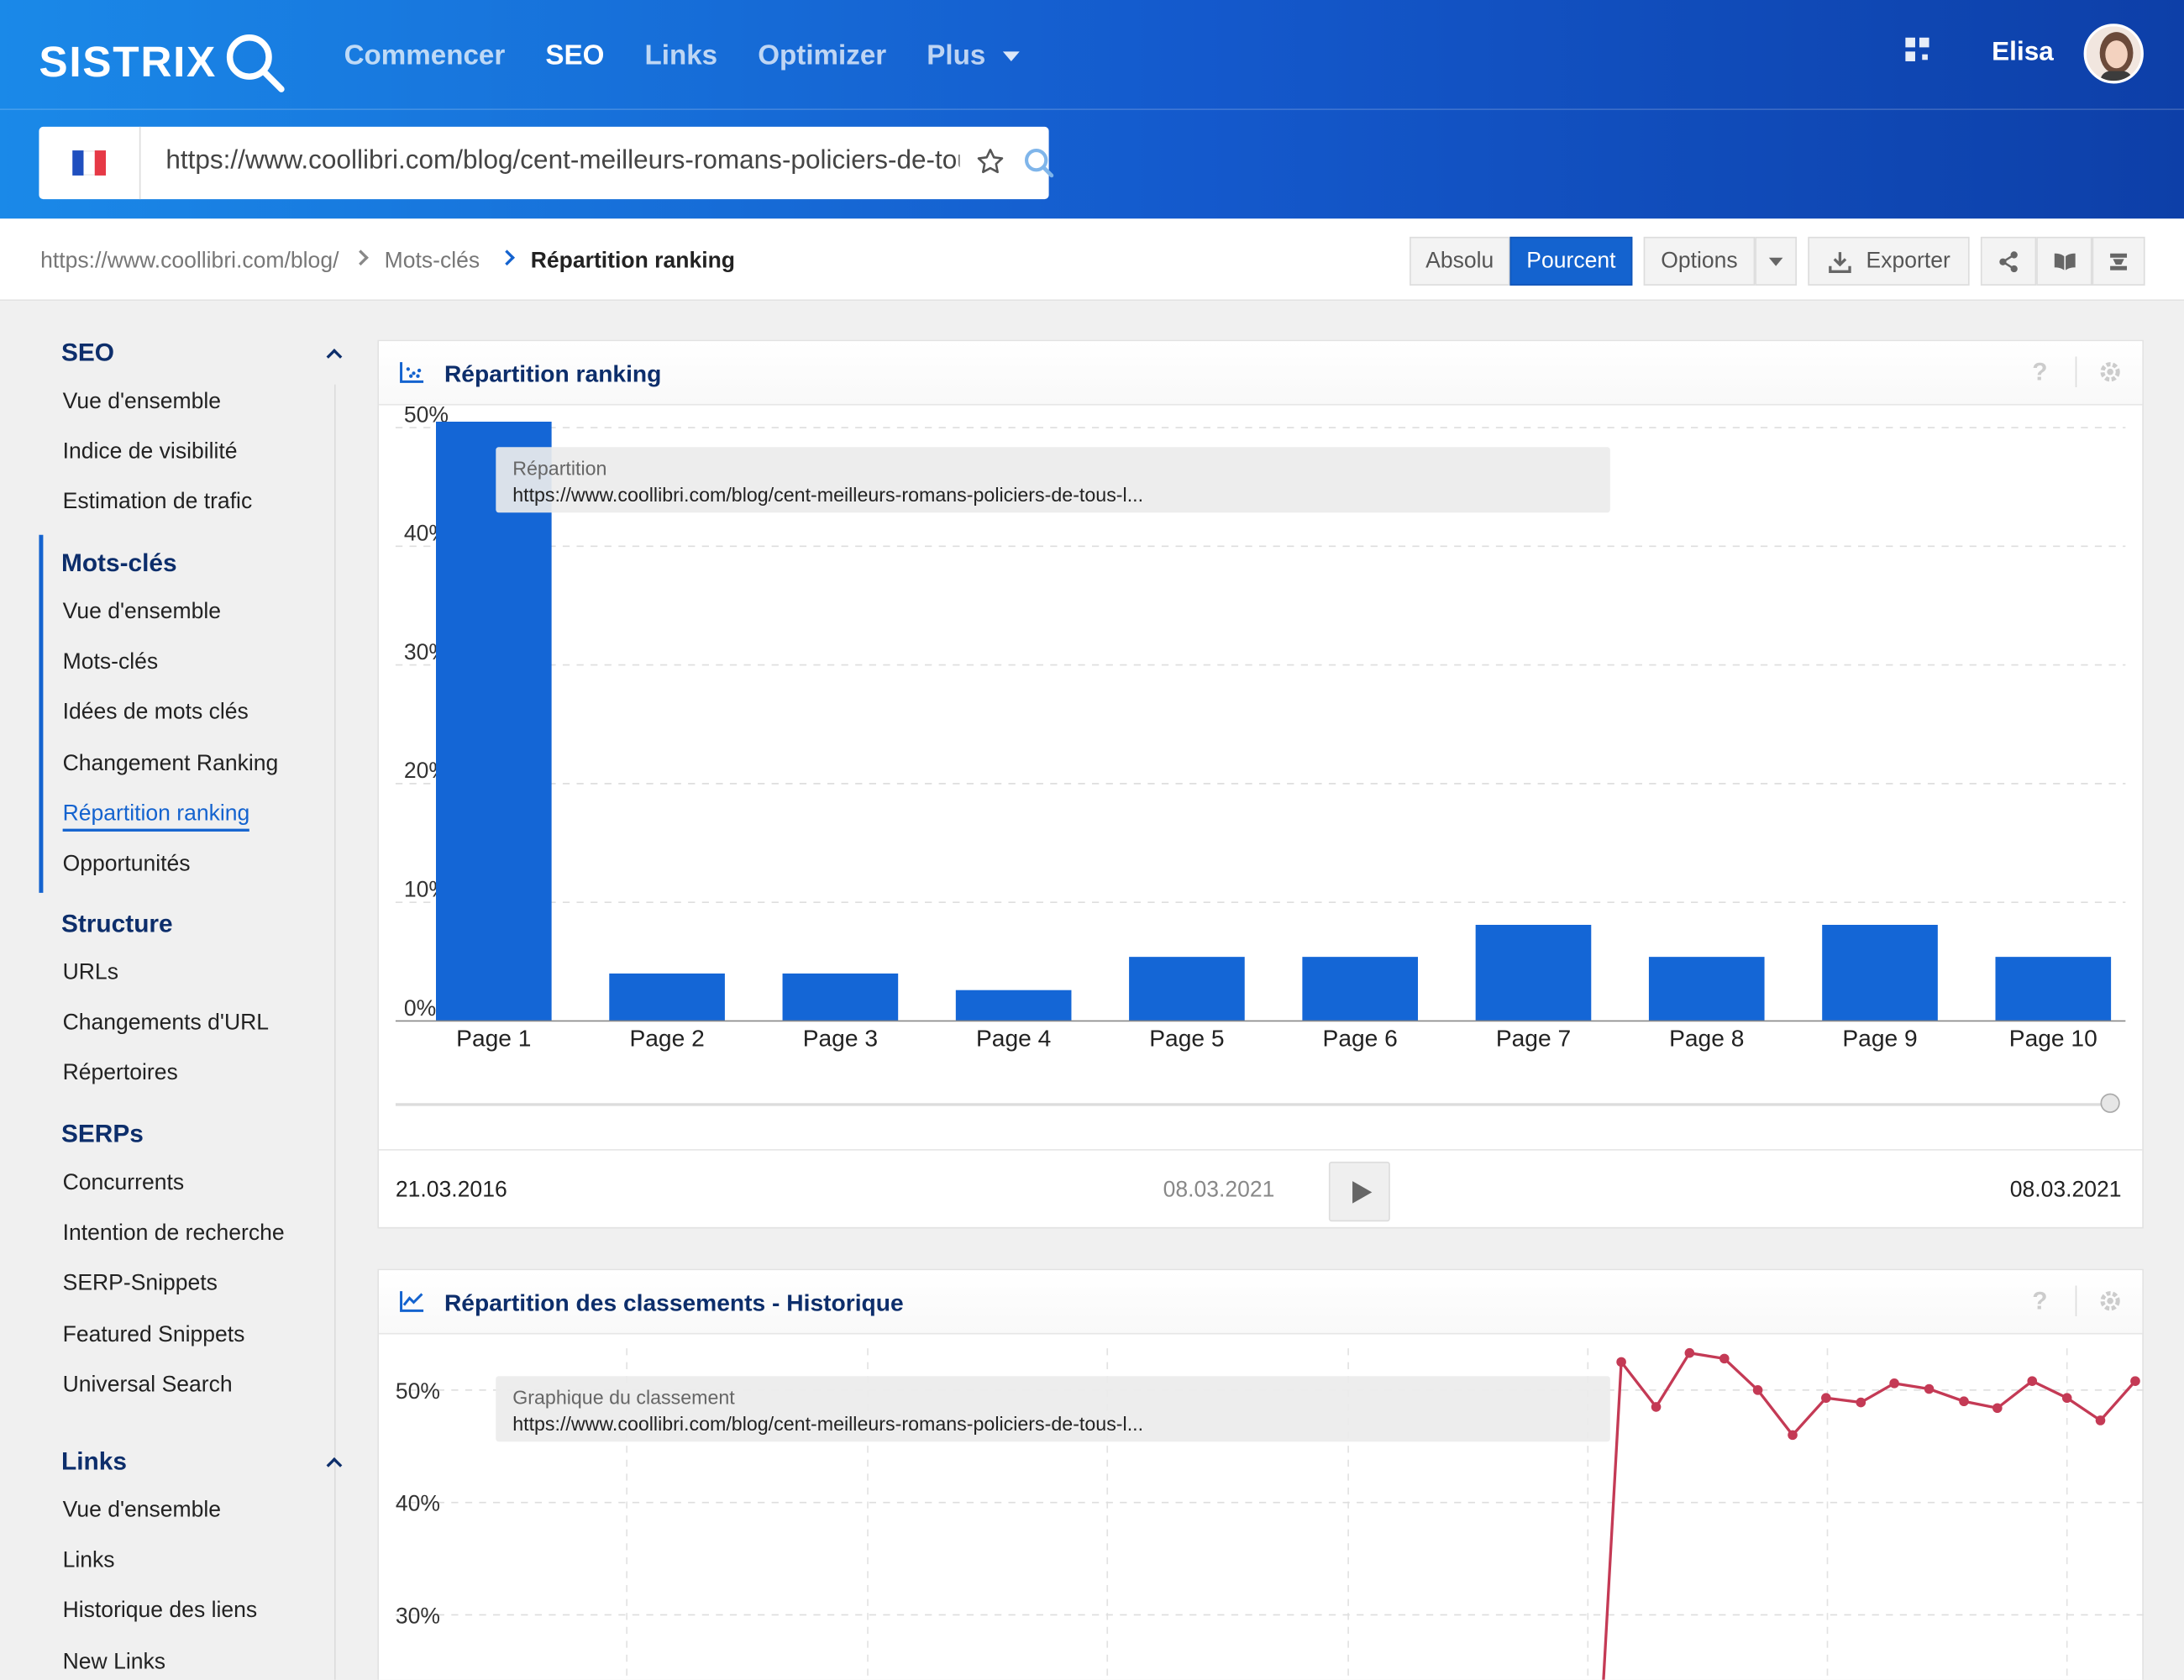 Image resolution: width=2184 pixels, height=1680 pixels. I want to click on share-button, so click(2008, 261).